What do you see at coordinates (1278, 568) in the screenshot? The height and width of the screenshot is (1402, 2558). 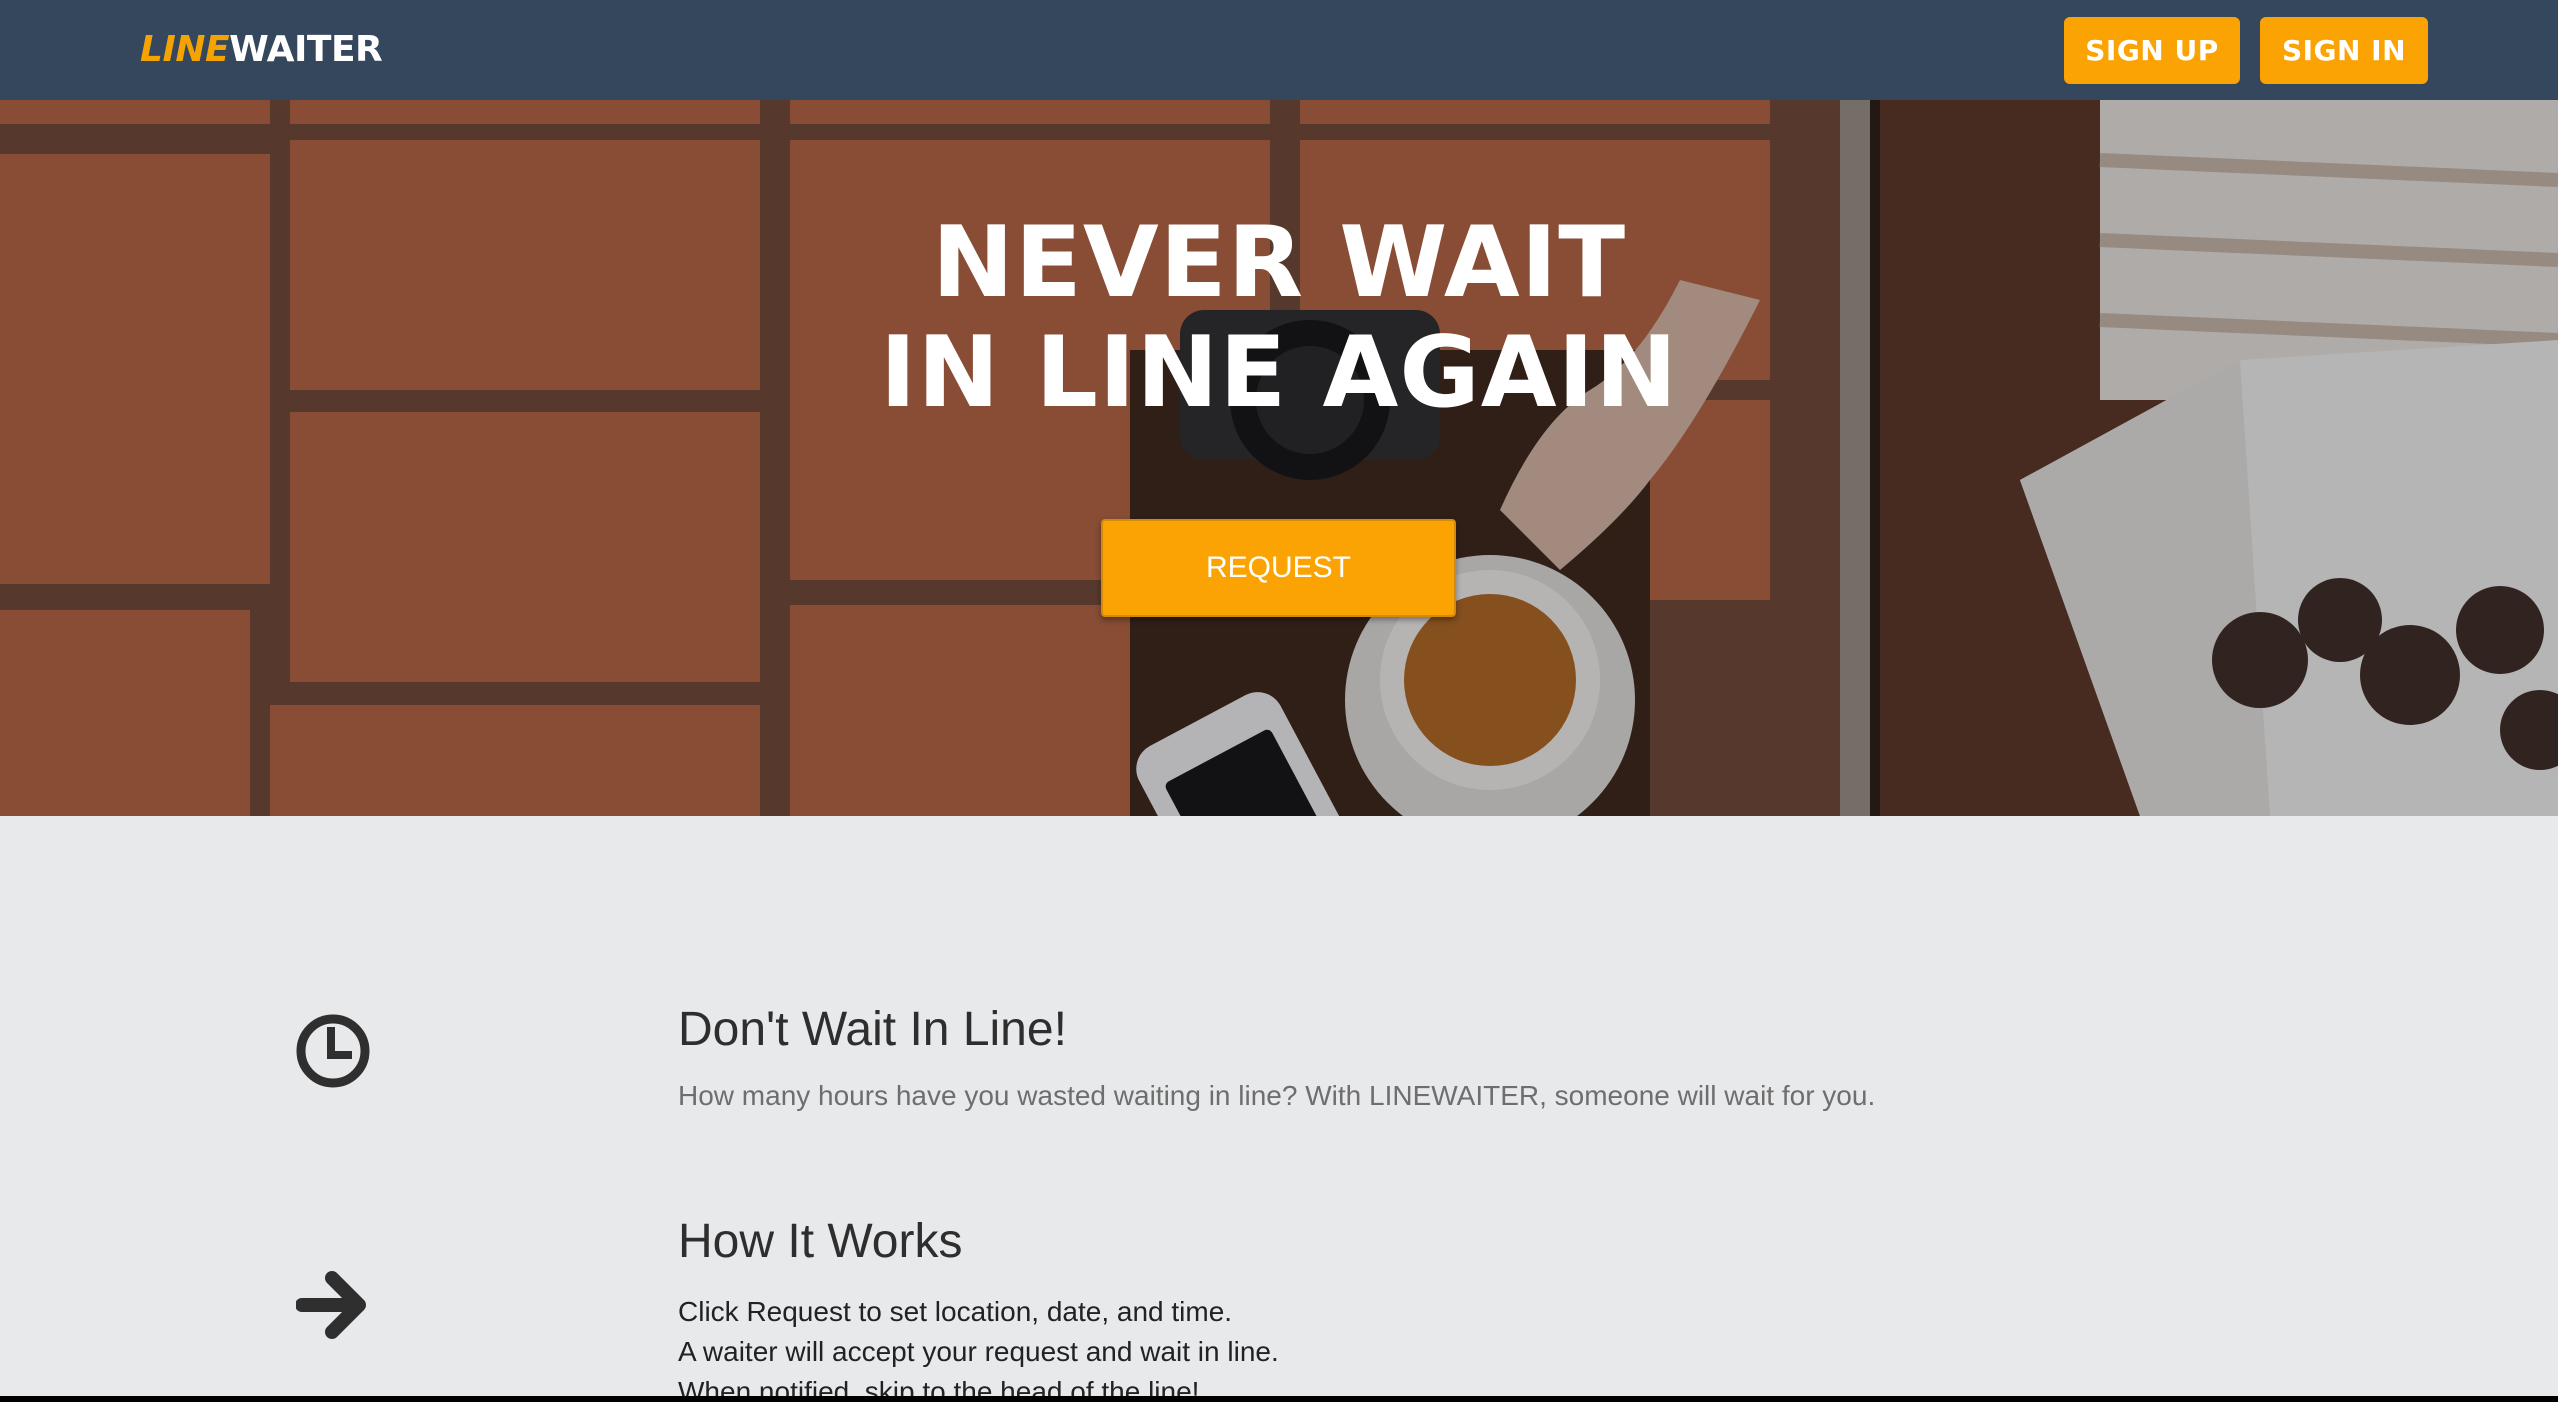 I see `request-button: REQUEST` at bounding box center [1278, 568].